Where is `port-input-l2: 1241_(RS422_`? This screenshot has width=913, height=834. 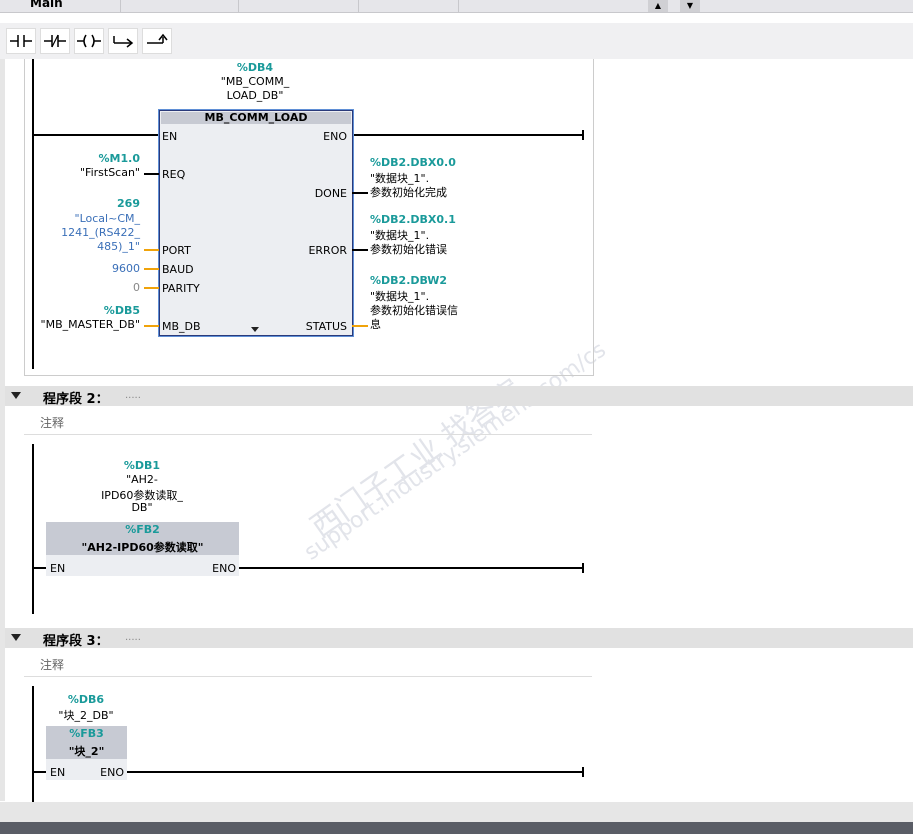
port-input-l2: 1241_(RS422_ is located at coordinates (100, 232).